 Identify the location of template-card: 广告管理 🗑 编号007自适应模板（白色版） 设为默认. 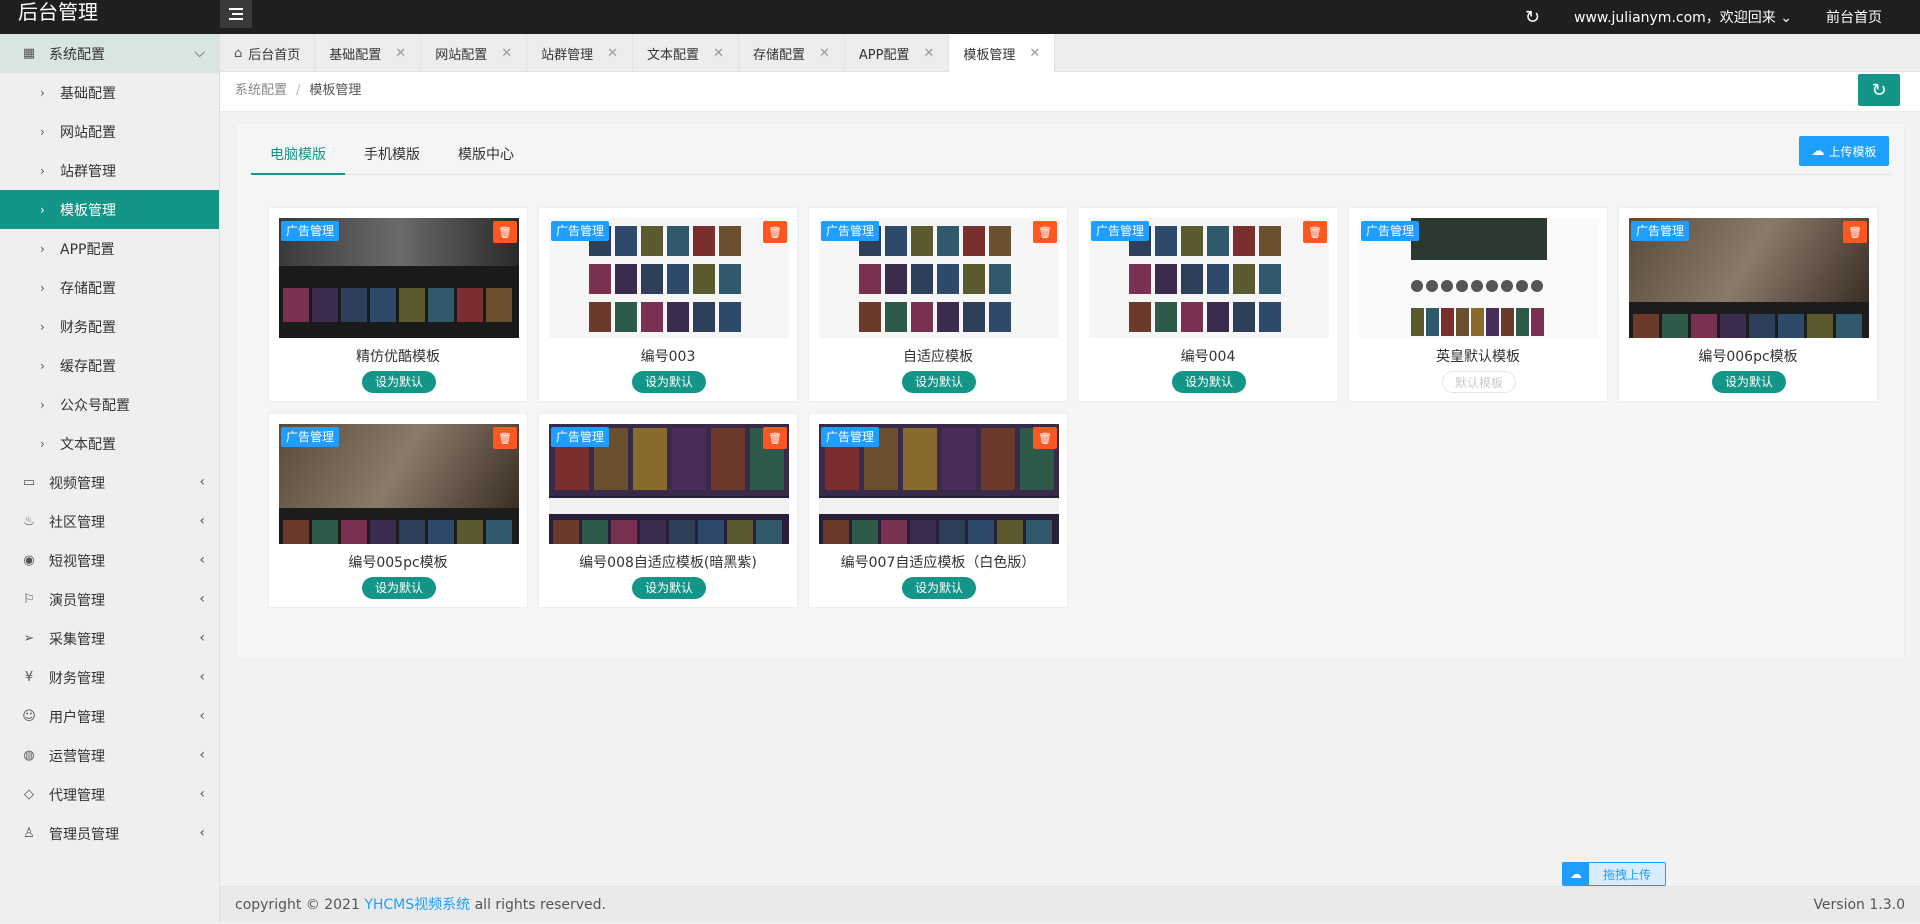
(938, 510).